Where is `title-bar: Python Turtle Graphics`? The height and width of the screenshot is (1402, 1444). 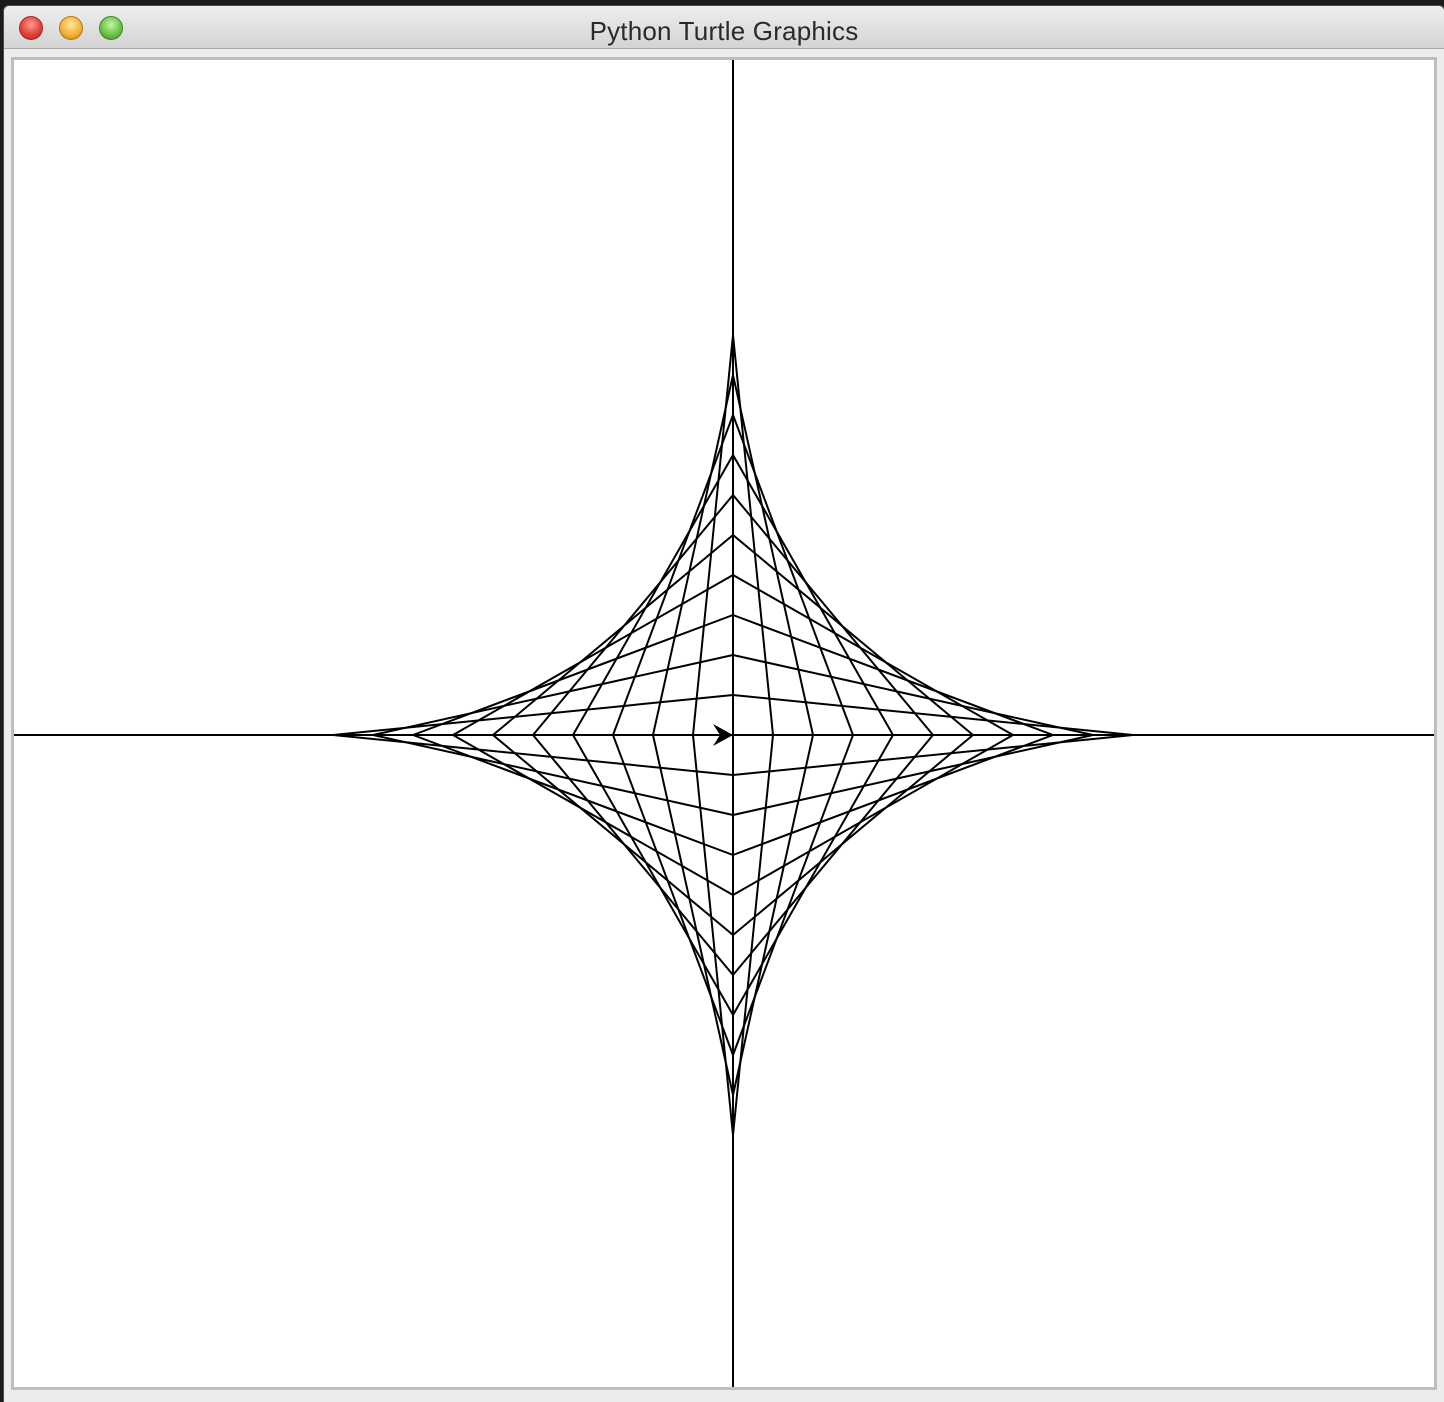 title-bar: Python Turtle Graphics is located at coordinates (724, 27).